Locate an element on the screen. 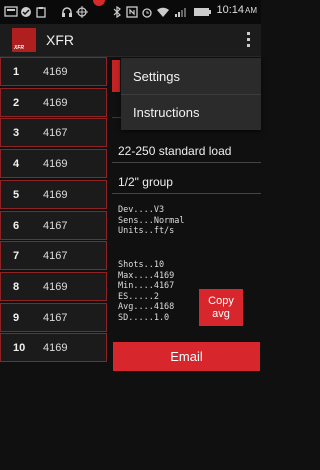 The image size is (320, 470). status-bar: 10:14AM is located at coordinates (130, 12).